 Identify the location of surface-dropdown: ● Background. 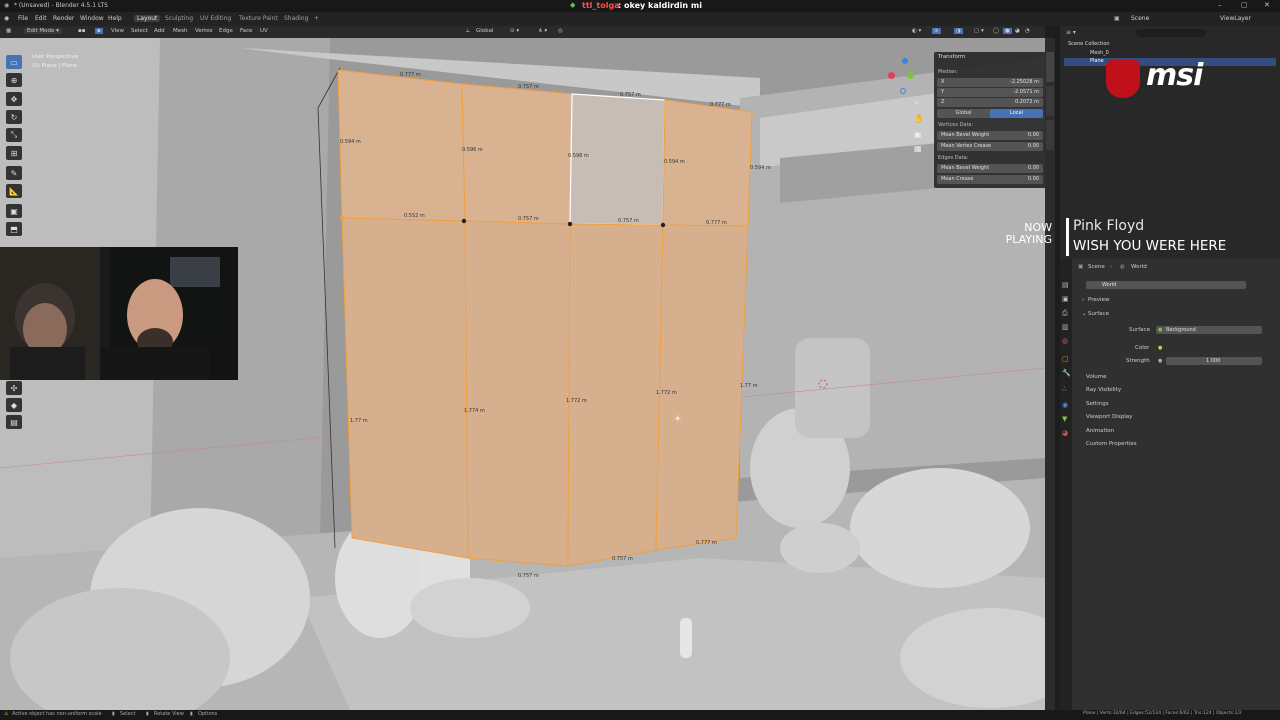
(1209, 330).